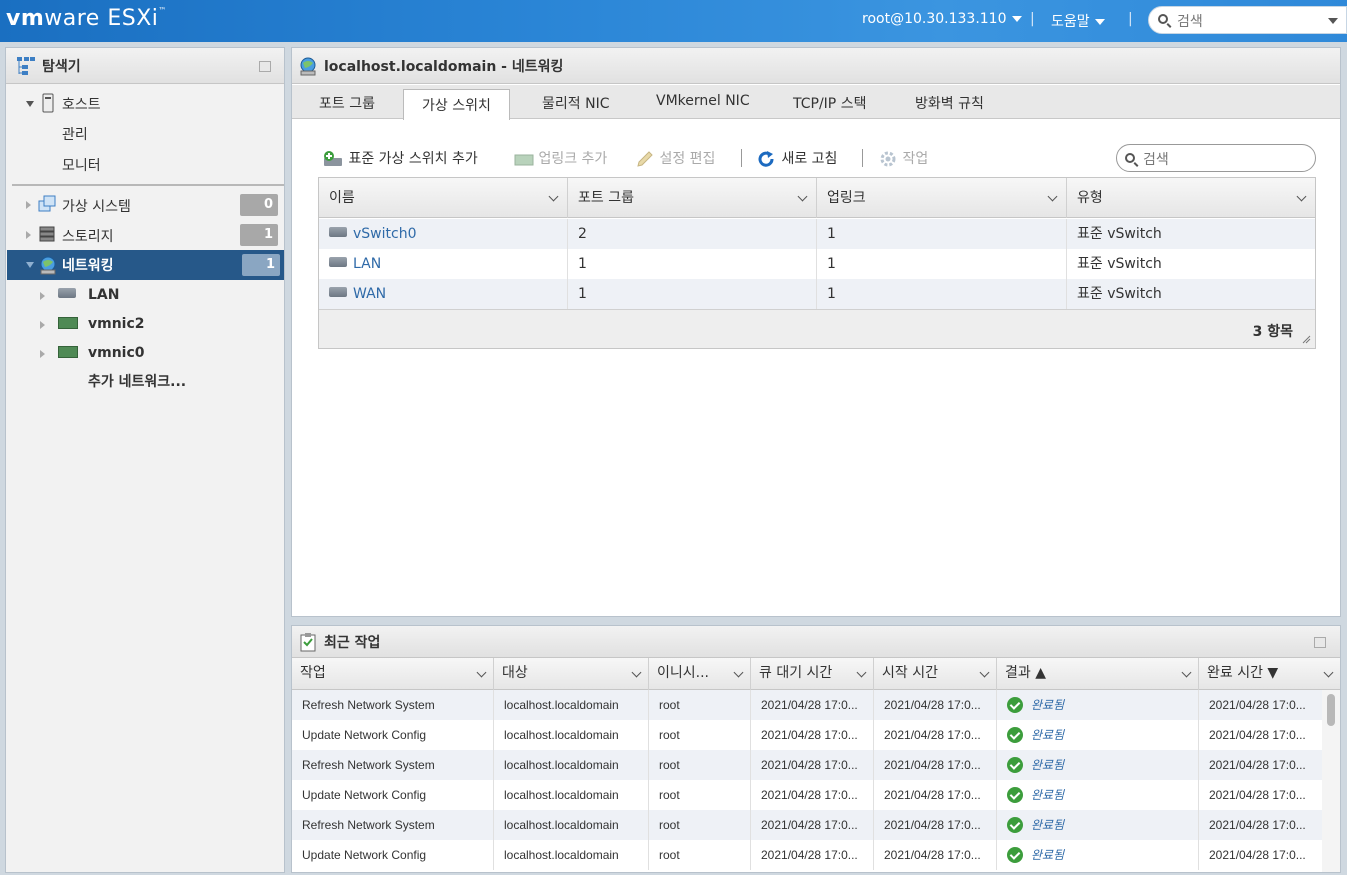 This screenshot has height=875, width=1347. I want to click on global-search-input: 검색, so click(1247, 20).